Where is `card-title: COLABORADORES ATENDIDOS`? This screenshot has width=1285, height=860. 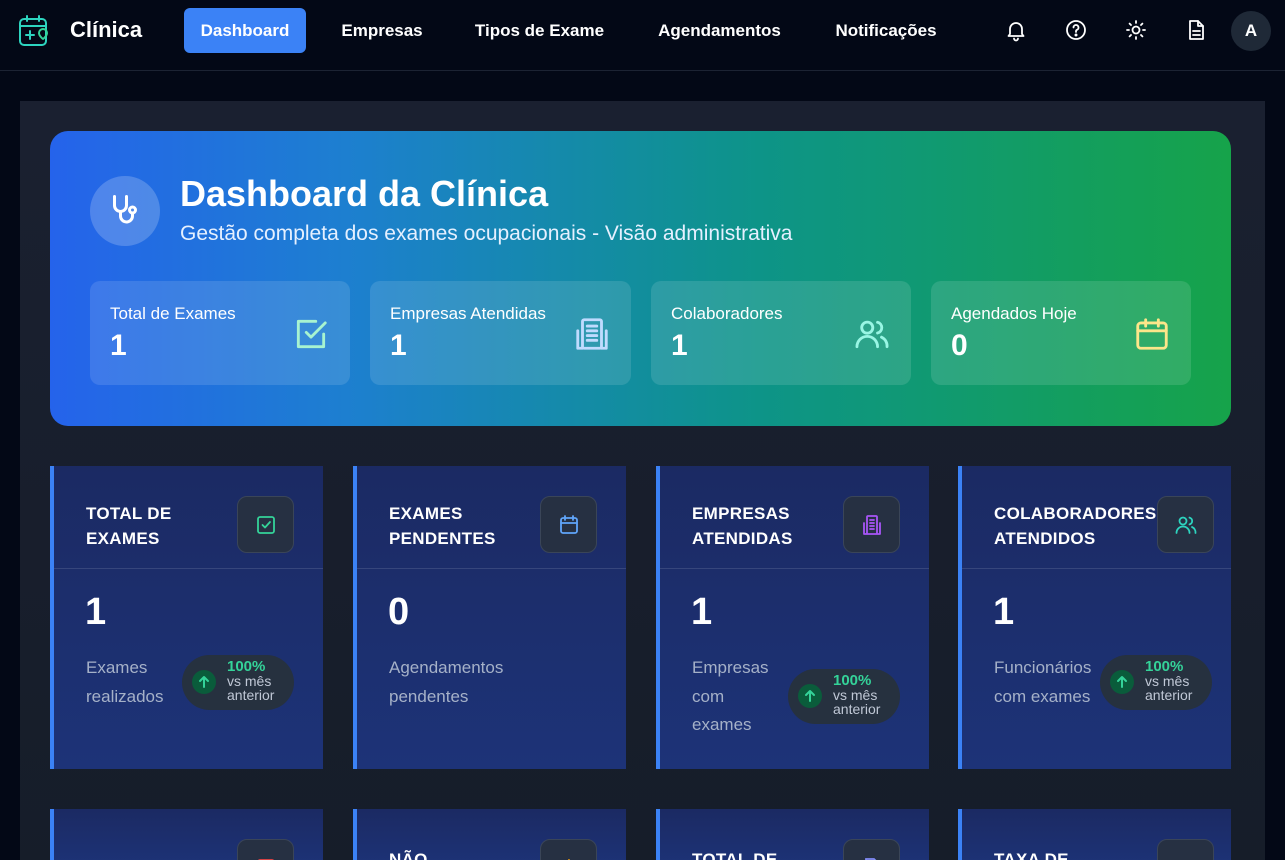 card-title: COLABORADORES ATENDIDOS is located at coordinates (1075, 526).